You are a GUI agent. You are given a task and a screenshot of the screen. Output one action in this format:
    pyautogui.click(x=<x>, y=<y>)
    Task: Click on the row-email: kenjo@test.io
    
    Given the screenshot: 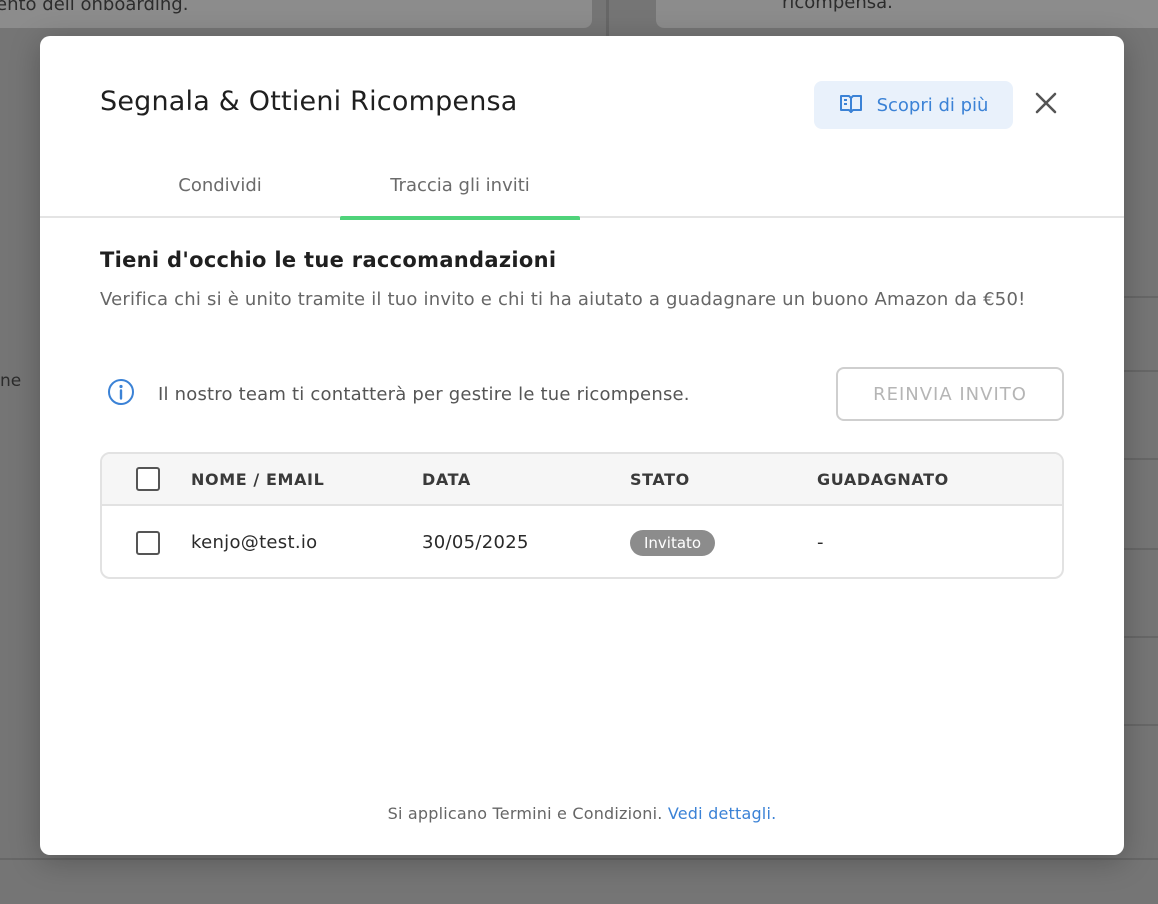 What is the action you would take?
    pyautogui.click(x=254, y=542)
    